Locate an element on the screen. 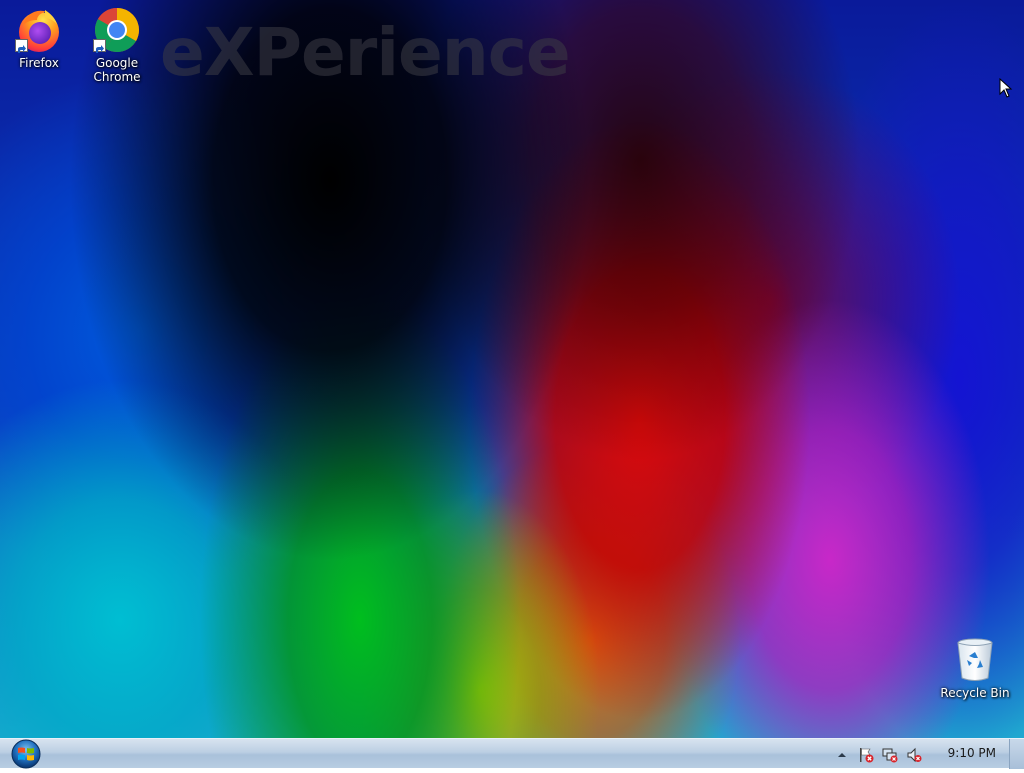 This screenshot has width=1024, height=773. desktop-icon-label: Chrome is located at coordinates (117, 77).